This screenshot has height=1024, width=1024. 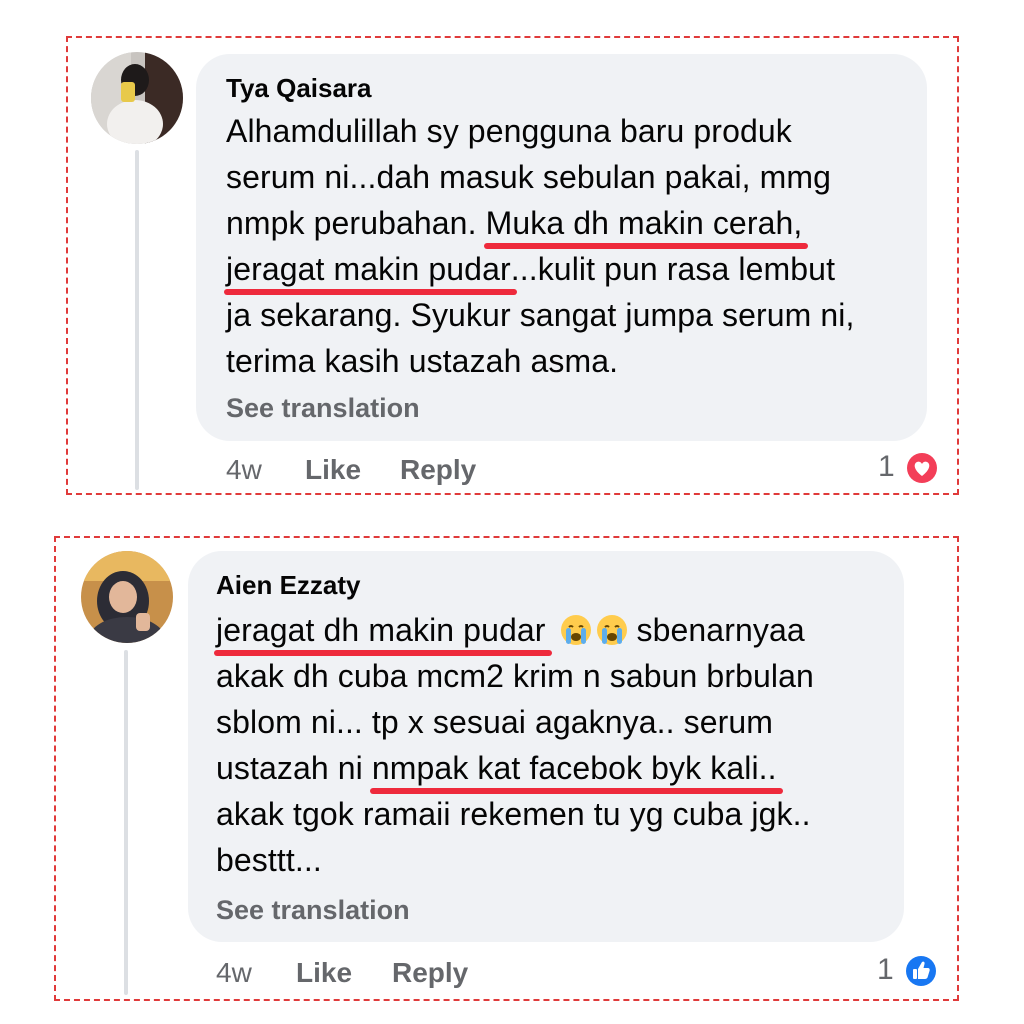 What do you see at coordinates (515, 676) in the screenshot?
I see `comment-text-line: akak dh cuba mcm2 krim n sabun brbulan` at bounding box center [515, 676].